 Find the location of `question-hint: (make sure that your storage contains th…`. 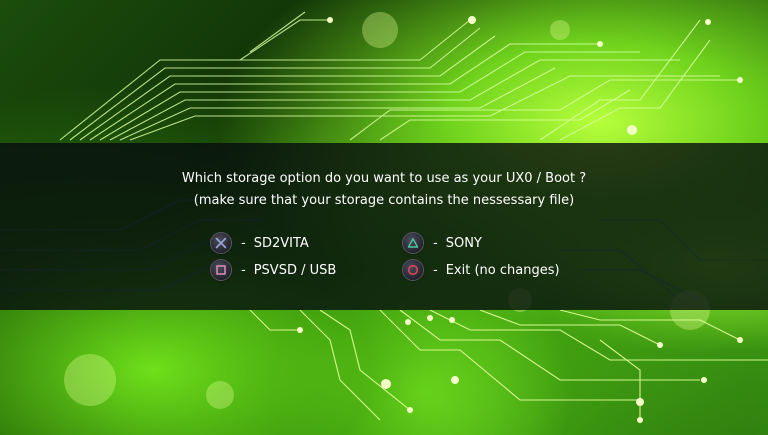

question-hint: (make sure that your storage contains th… is located at coordinates (384, 200).